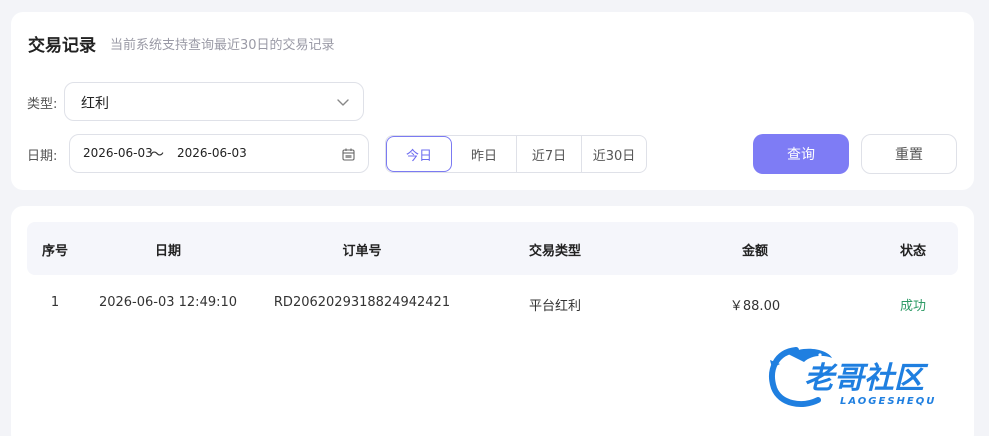 The image size is (989, 436). I want to click on column-header-amount: 金额, so click(755, 251).